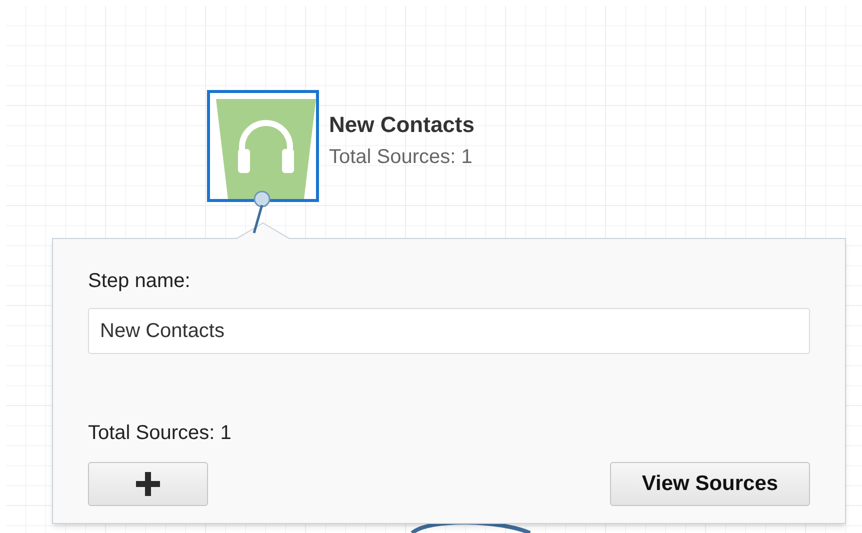 The width and height of the screenshot is (862, 533). I want to click on connector-handle, so click(262, 199).